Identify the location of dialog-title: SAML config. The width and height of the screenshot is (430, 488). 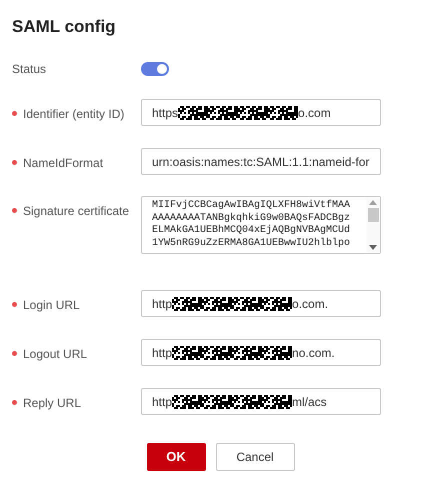
(64, 27).